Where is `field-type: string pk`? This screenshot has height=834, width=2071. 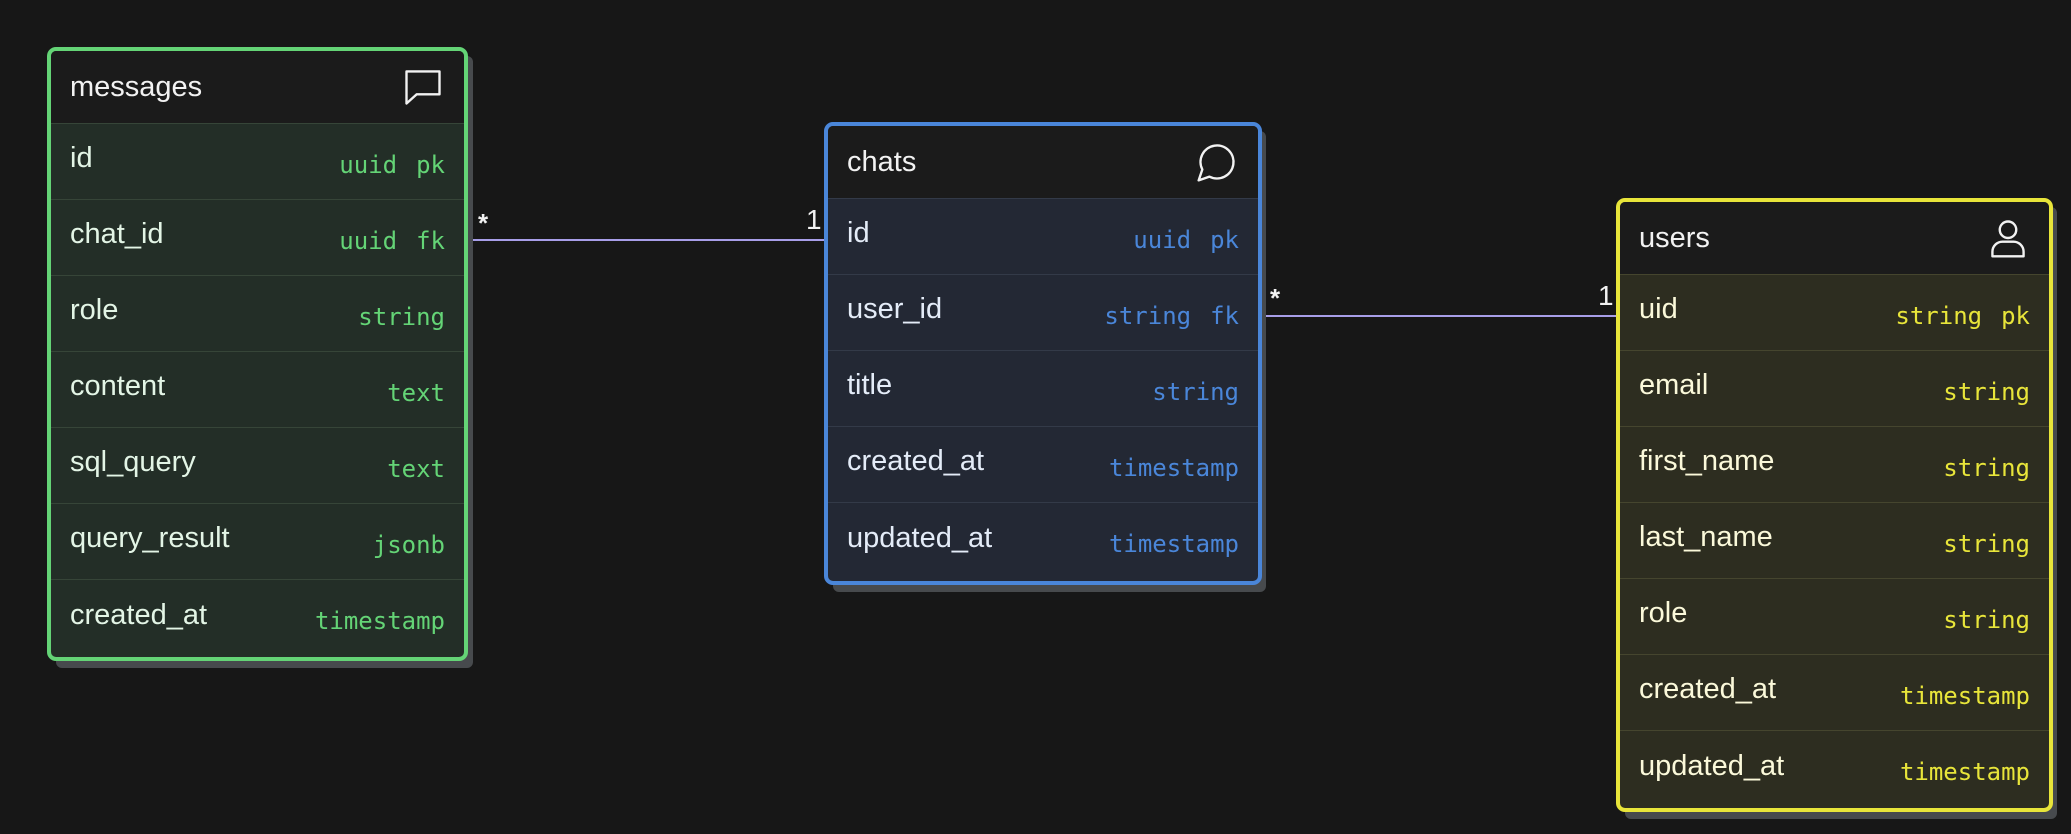 field-type: string pk is located at coordinates (1962, 316).